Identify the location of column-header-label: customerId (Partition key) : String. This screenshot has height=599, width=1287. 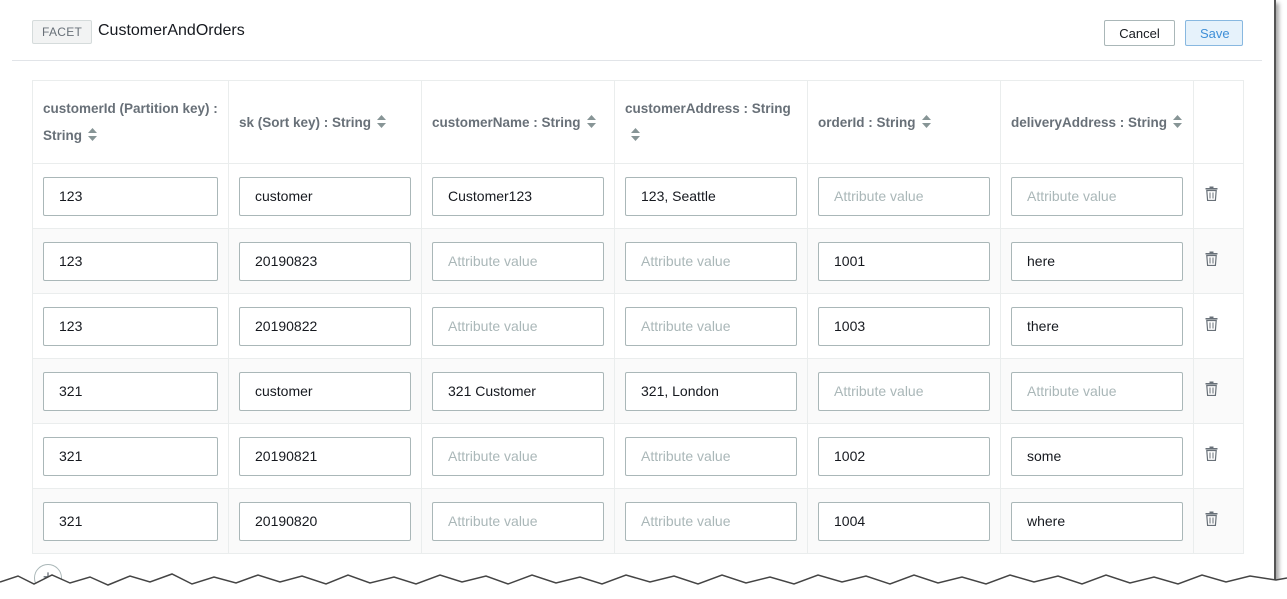
(130, 122).